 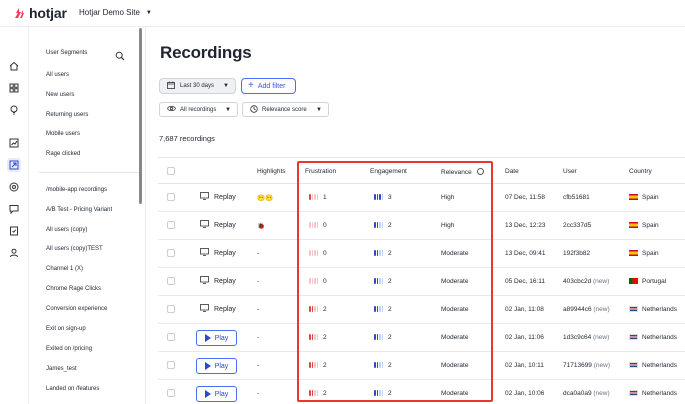 What do you see at coordinates (14, 209) in the screenshot?
I see `feedback-icon` at bounding box center [14, 209].